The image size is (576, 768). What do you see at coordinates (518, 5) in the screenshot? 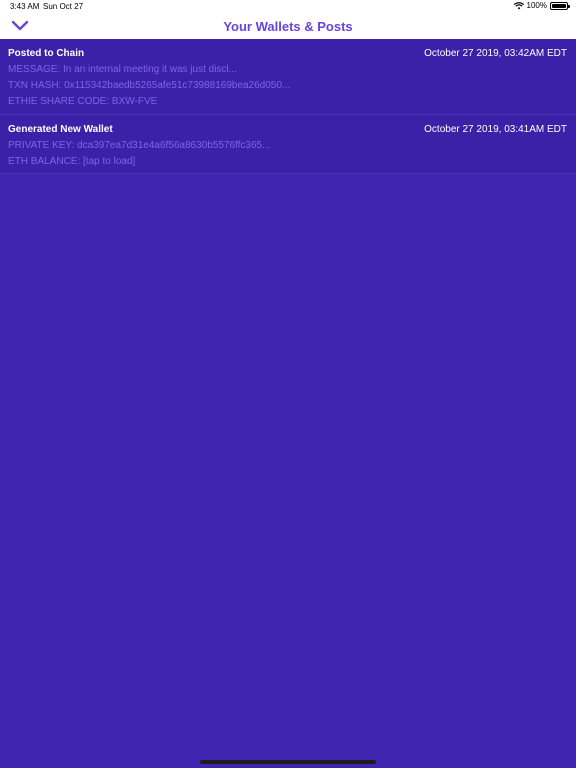
I see `wifi-icon` at bounding box center [518, 5].